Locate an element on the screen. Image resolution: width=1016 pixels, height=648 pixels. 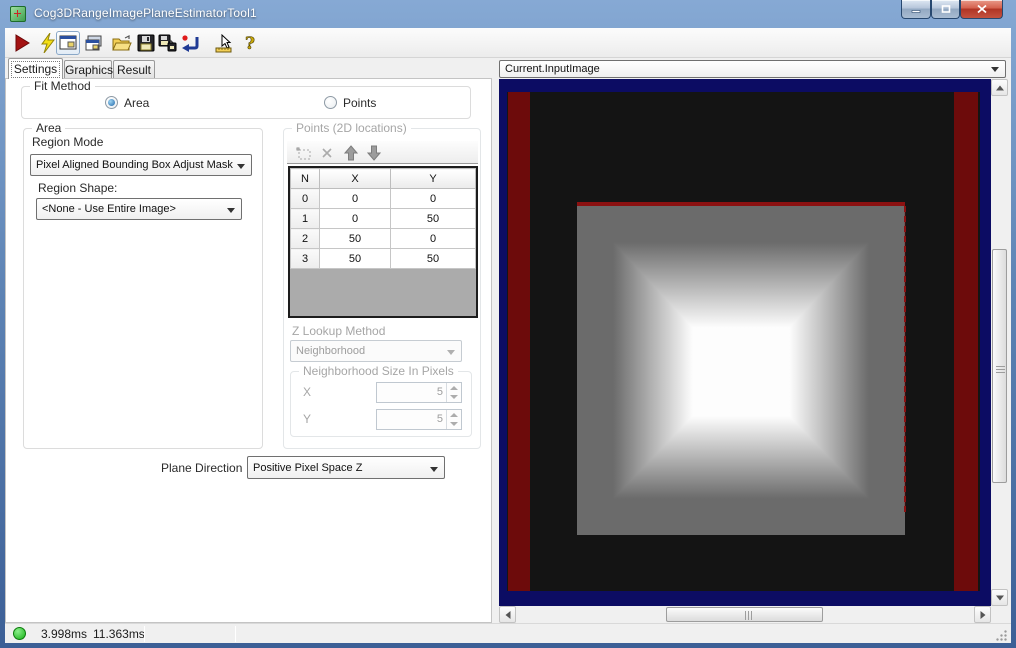
minimize-icon is located at coordinates (916, 11).